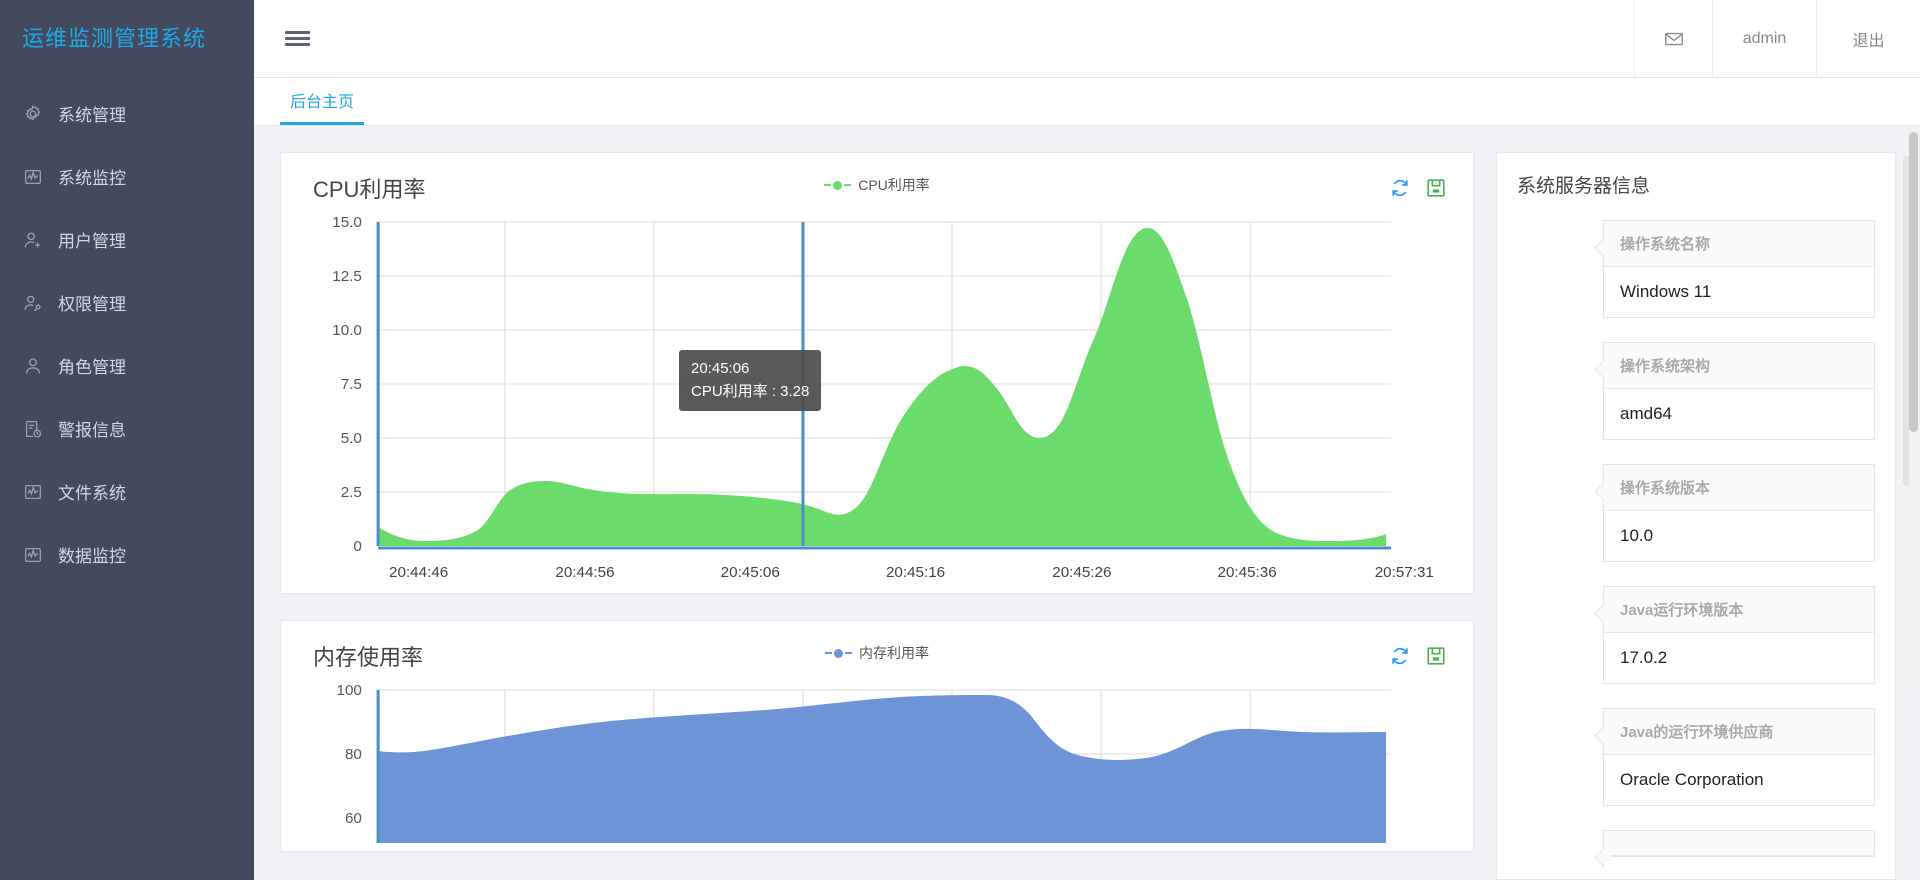 This screenshot has width=1920, height=880. Describe the element at coordinates (1247, 572) in the screenshot. I see `x-tick-label: 20:45:36` at that location.